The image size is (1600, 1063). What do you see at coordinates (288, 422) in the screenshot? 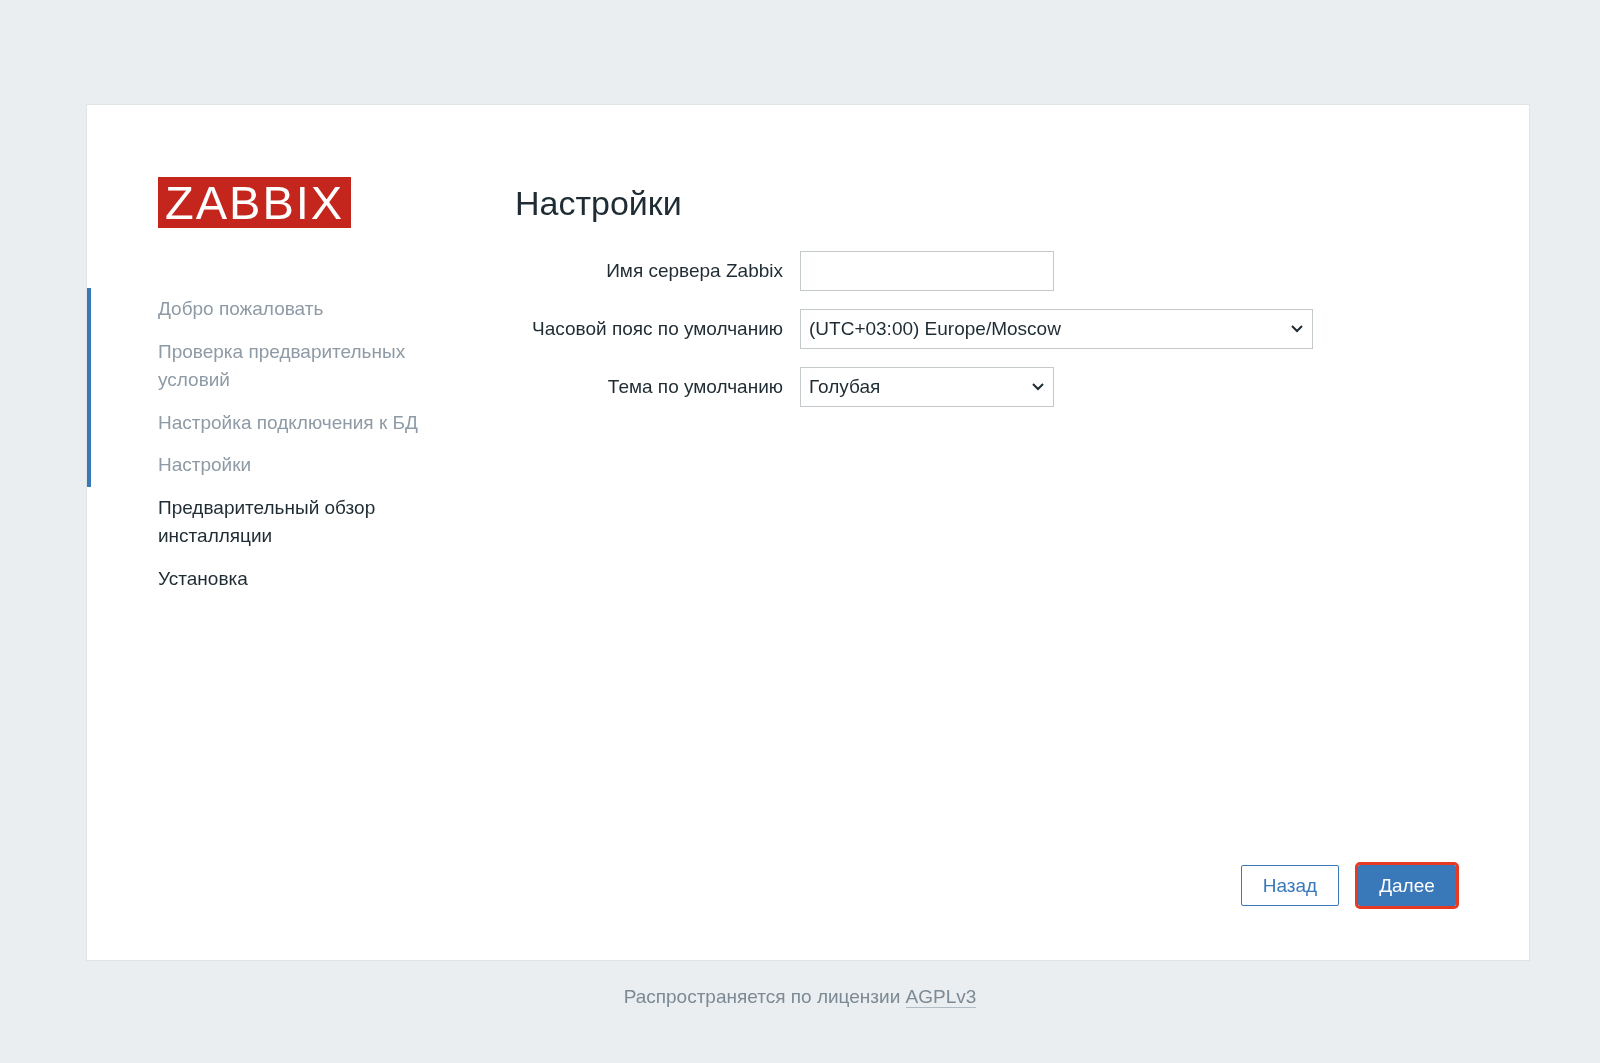
I see `step-label: Настройка подключения к БД` at bounding box center [288, 422].